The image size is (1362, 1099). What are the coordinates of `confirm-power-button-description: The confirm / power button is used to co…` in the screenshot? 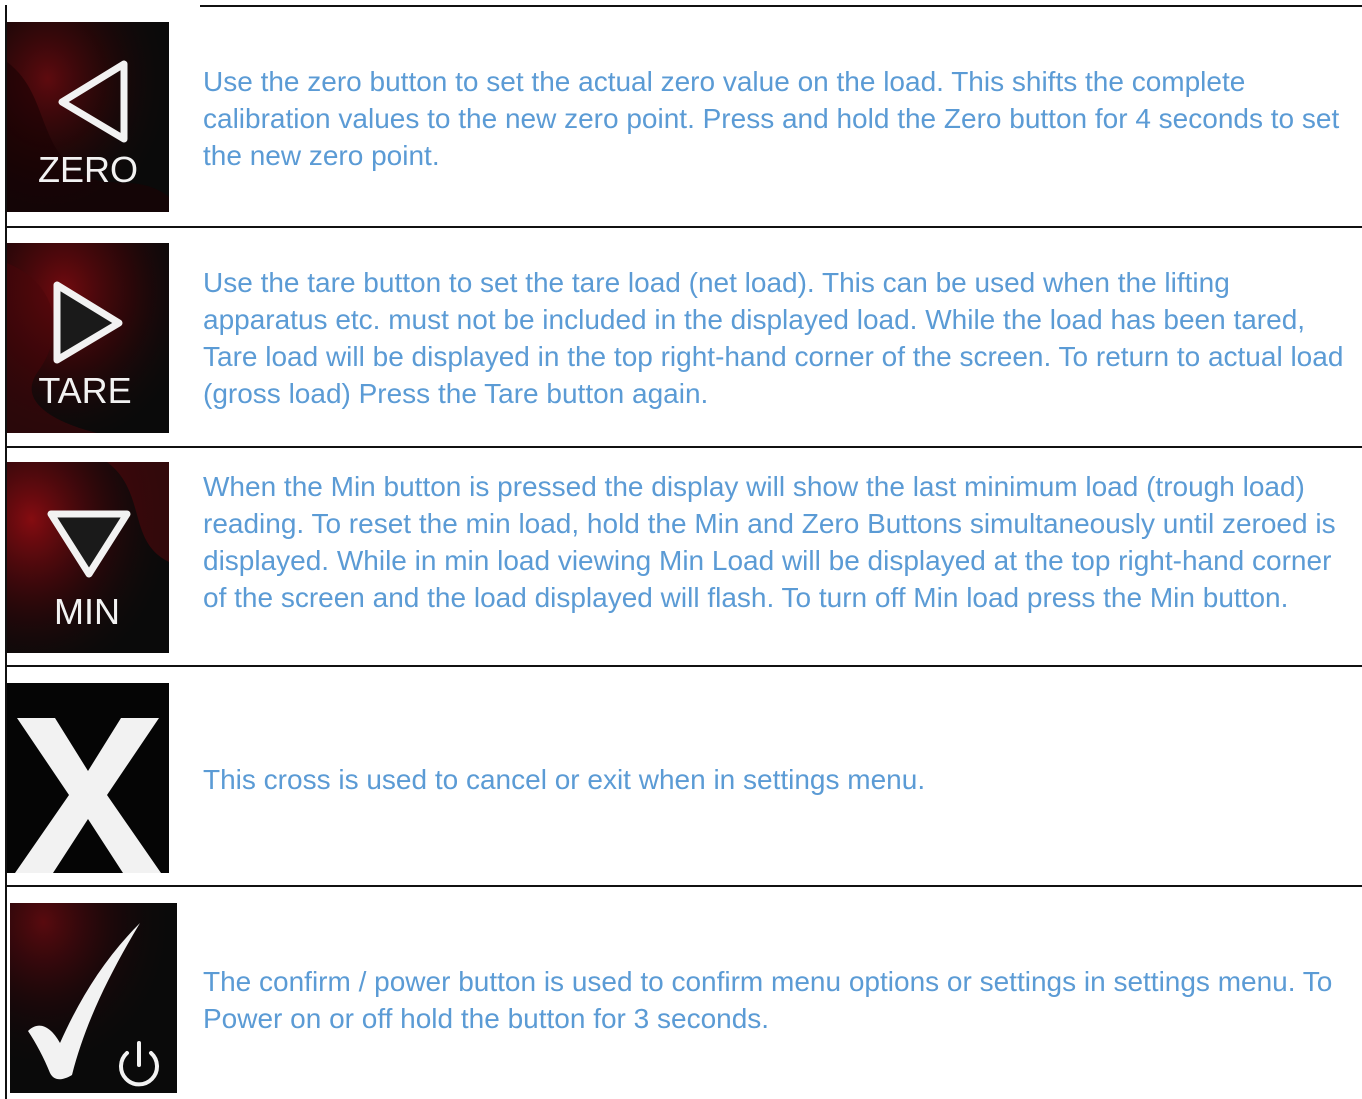 It's located at (768, 1000).